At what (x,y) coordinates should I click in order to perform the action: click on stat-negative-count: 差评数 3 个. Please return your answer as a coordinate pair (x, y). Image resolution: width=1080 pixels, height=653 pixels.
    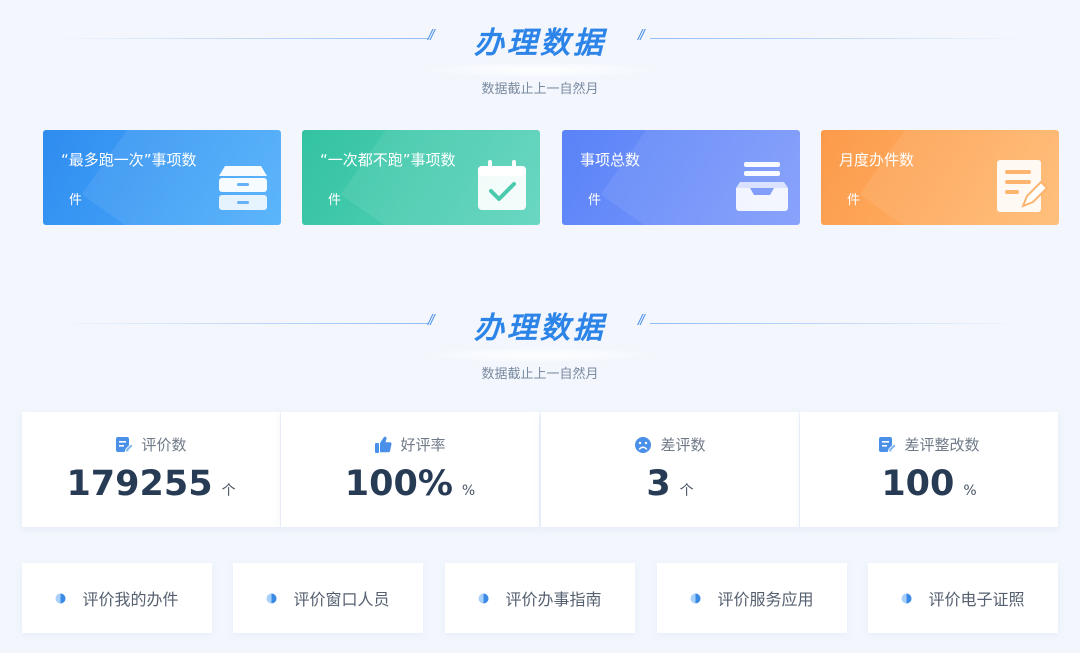
    Looking at the image, I should click on (670, 469).